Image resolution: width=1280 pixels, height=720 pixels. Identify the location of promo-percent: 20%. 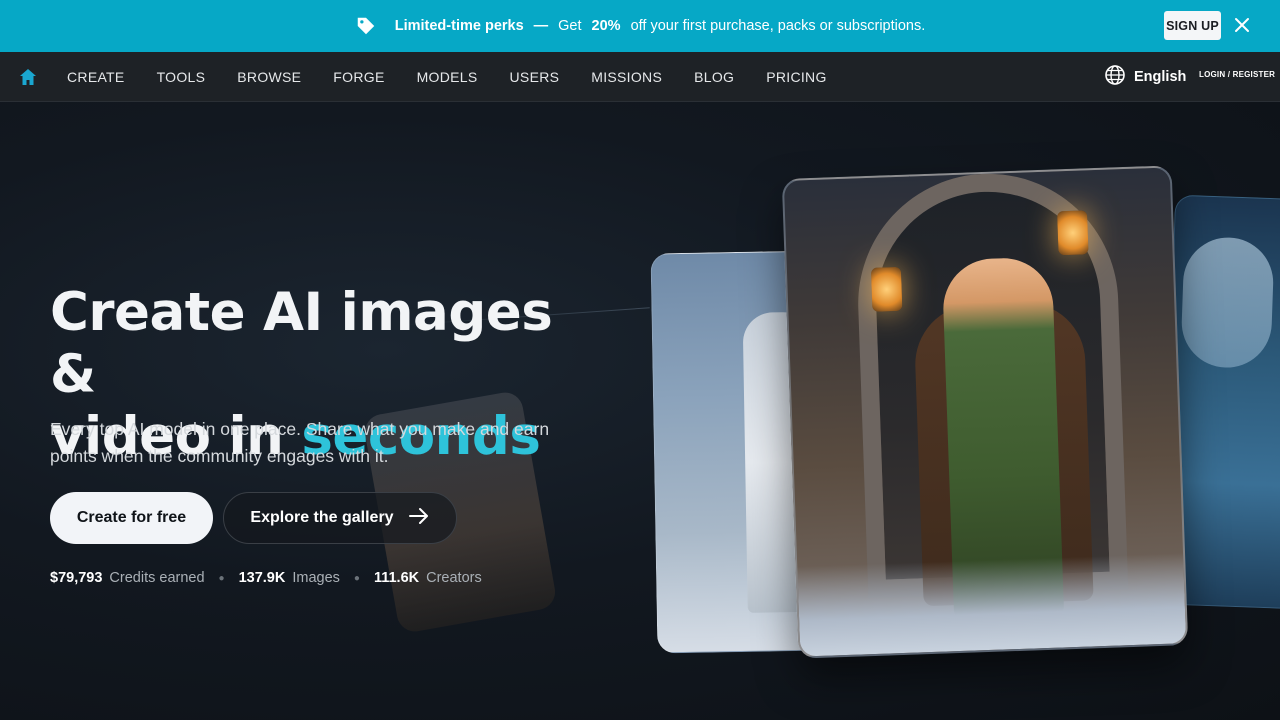
(606, 26).